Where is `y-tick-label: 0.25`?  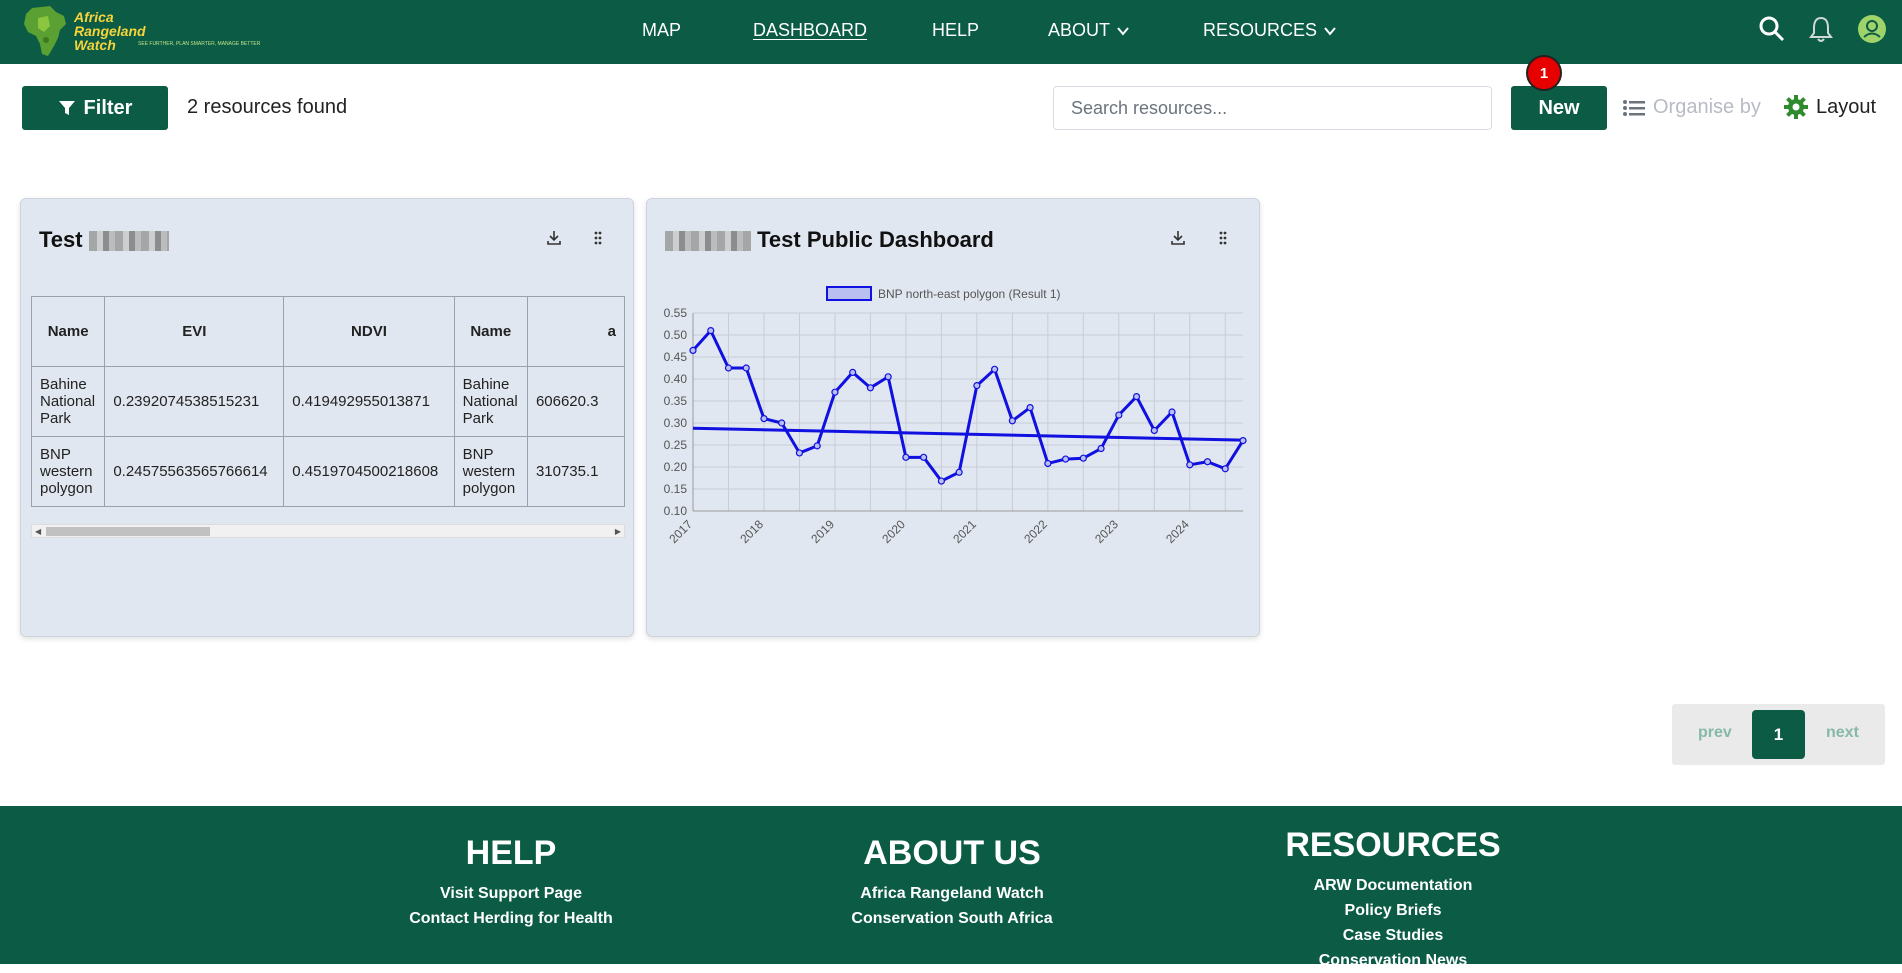 y-tick-label: 0.25 is located at coordinates (676, 445).